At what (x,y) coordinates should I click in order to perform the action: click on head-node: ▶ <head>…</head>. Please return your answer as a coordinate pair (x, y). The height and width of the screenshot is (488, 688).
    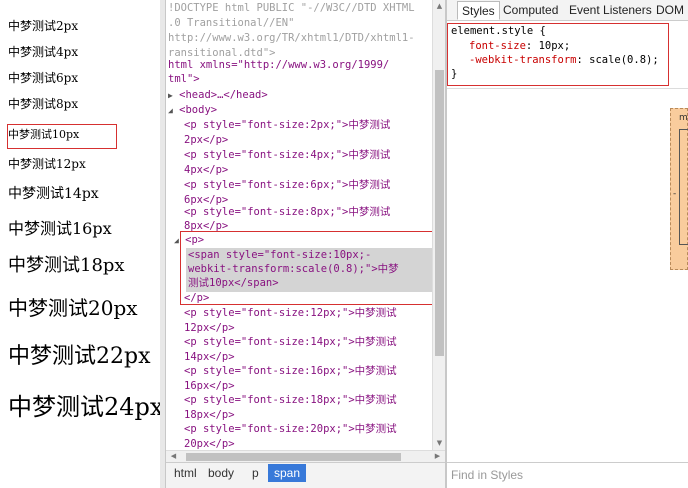
    Looking at the image, I should click on (218, 95).